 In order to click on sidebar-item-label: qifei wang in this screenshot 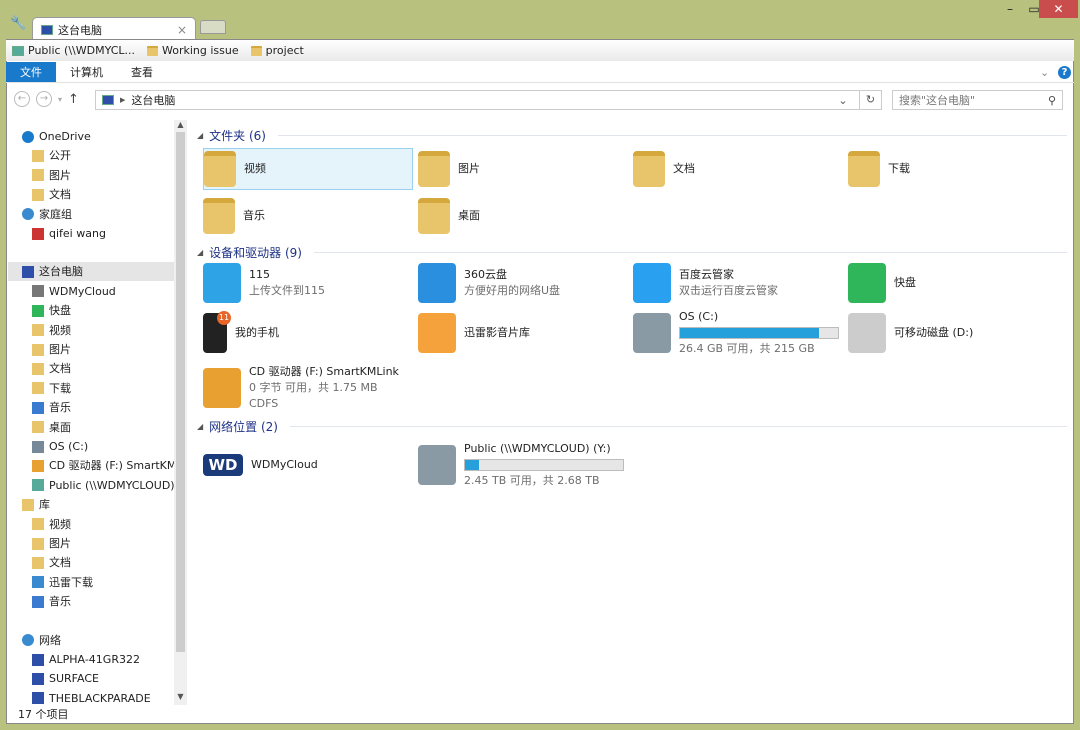, I will do `click(77, 233)`.